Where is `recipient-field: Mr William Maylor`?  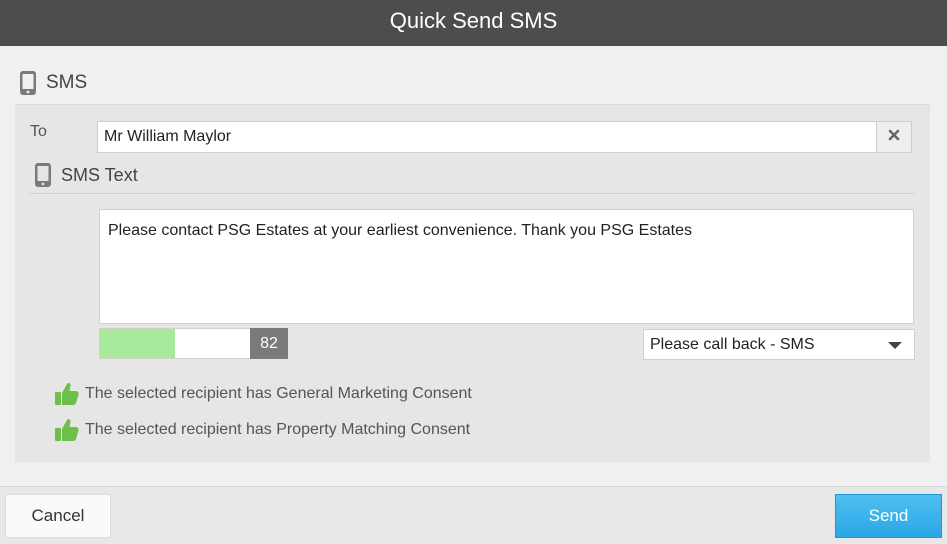 recipient-field: Mr William Maylor is located at coordinates (487, 137).